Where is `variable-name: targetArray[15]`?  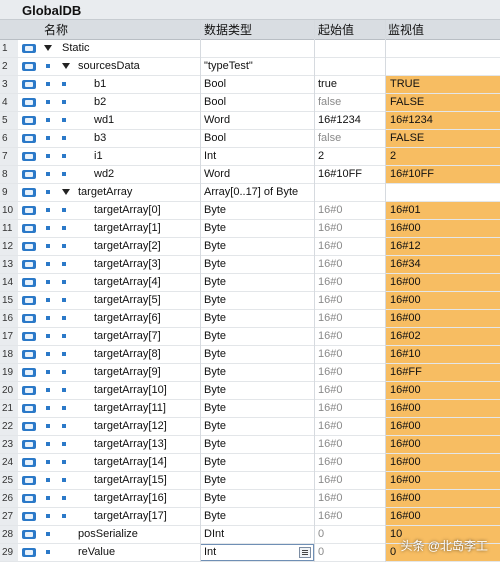
variable-name: targetArray[15] is located at coordinates (130, 480).